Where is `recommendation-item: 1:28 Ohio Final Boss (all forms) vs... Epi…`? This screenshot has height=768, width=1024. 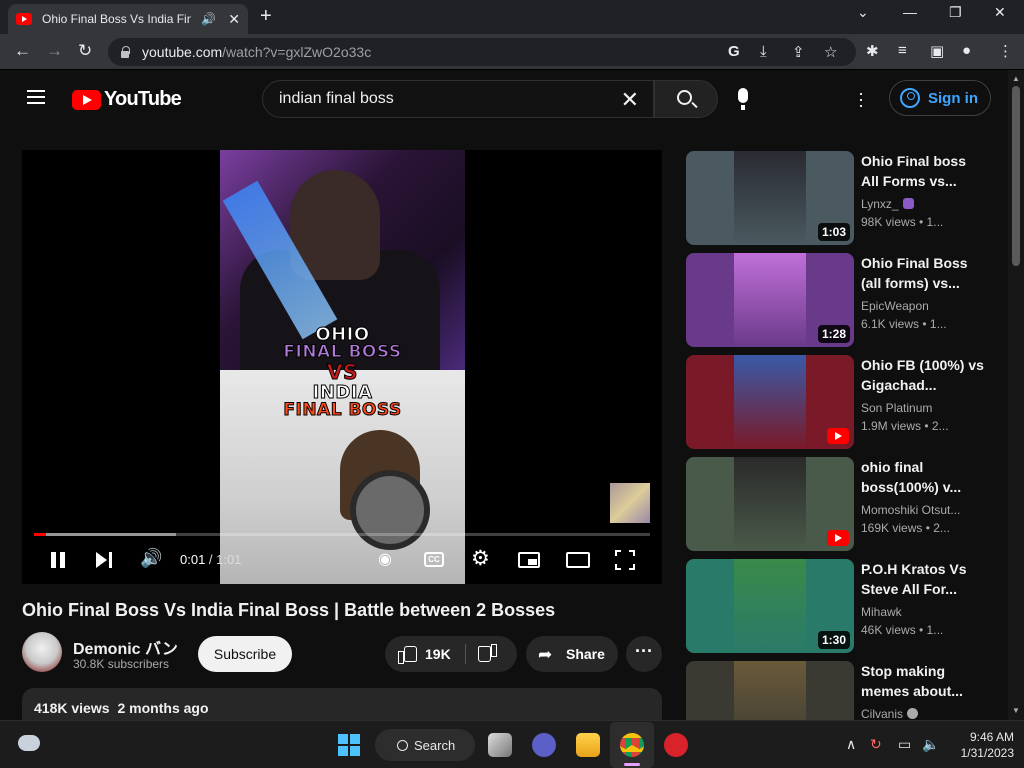 recommendation-item: 1:28 Ohio Final Boss (all forms) vs... Epi… is located at coordinates (846, 300).